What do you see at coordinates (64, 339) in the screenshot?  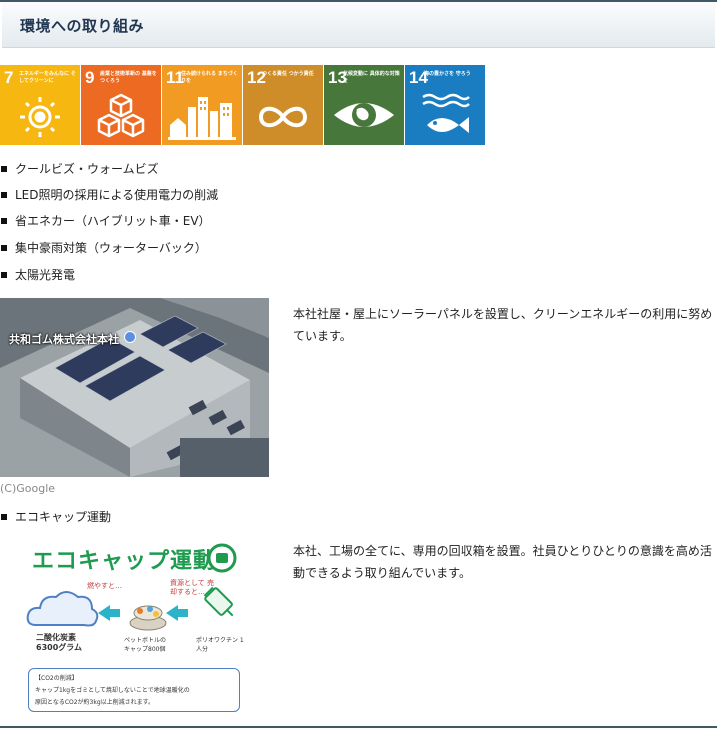 I see `photo-map-label: 共和ゴム株式会社本社` at bounding box center [64, 339].